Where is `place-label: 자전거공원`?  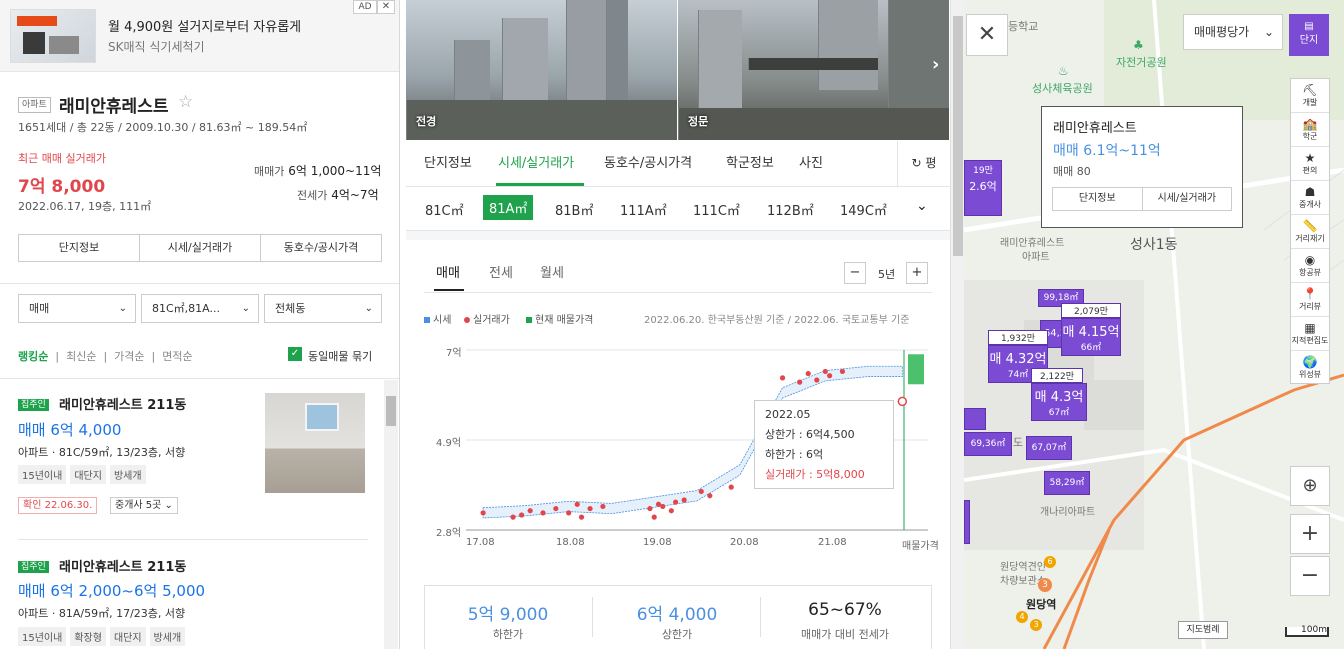 place-label: 자전거공원 is located at coordinates (1141, 62).